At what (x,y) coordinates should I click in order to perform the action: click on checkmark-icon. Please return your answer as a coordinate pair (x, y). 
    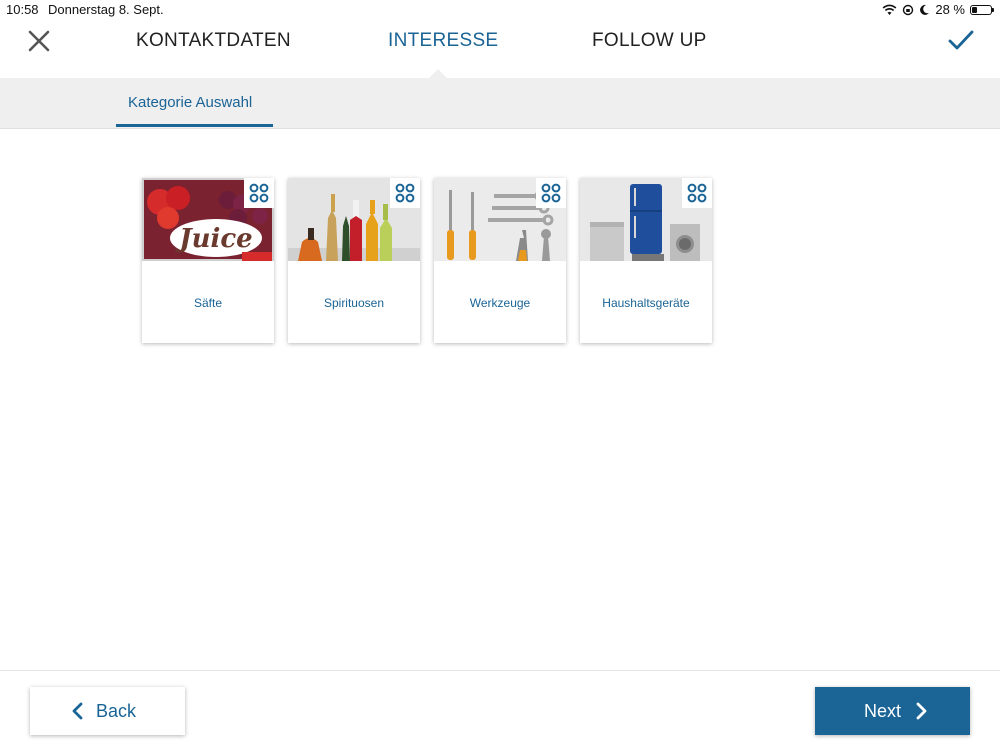
    Looking at the image, I should click on (961, 40).